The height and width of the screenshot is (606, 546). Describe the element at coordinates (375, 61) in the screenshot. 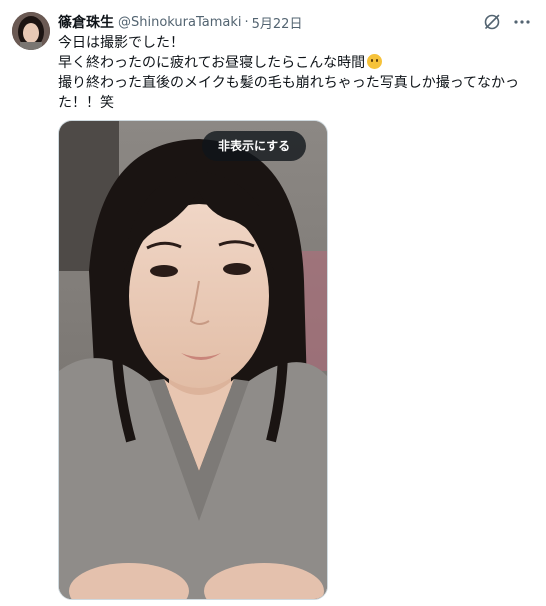

I see `smiling-face-with-tear-icon` at that location.